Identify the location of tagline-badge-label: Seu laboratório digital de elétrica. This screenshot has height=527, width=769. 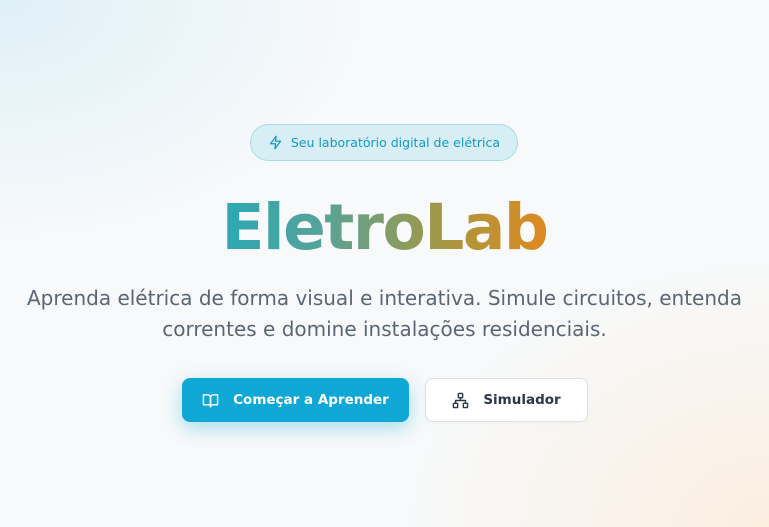
(395, 142).